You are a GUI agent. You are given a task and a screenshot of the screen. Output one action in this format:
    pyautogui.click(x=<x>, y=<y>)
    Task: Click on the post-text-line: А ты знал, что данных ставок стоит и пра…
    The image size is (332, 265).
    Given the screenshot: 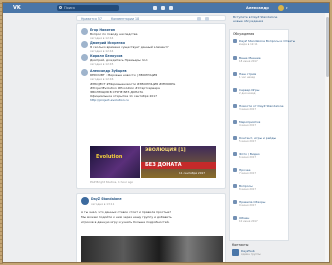 What is the action you would take?
    pyautogui.click(x=126, y=212)
    